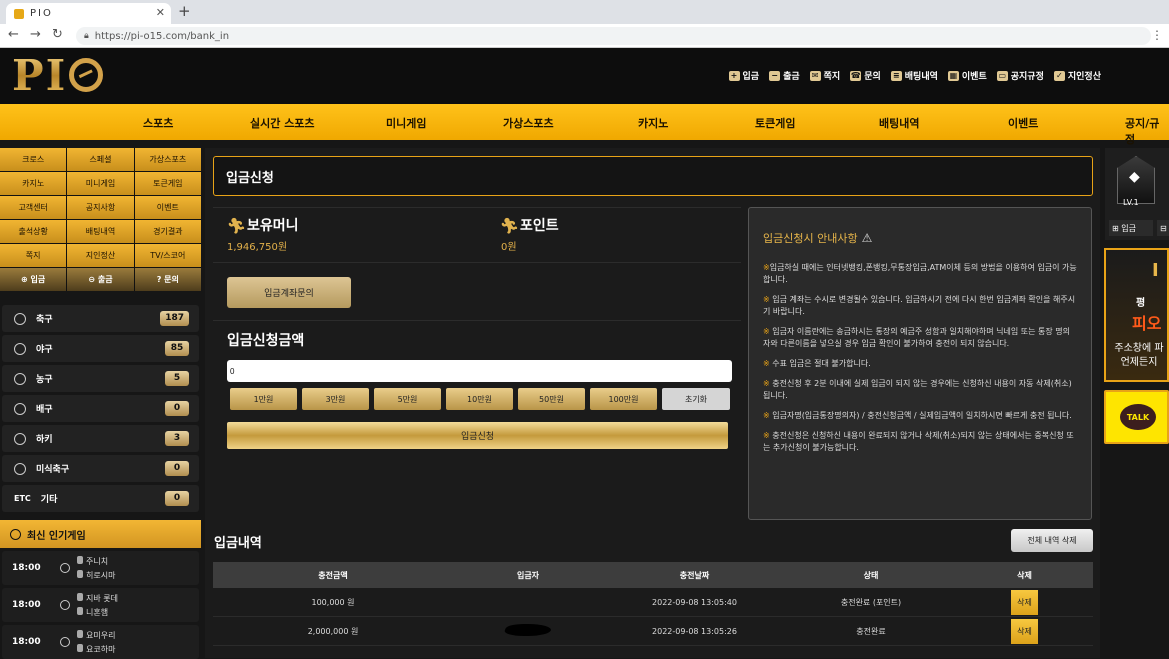 This screenshot has width=1169, height=659. Describe the element at coordinates (102, 598) in the screenshot. I see `team-home: 지바 롯데` at that location.